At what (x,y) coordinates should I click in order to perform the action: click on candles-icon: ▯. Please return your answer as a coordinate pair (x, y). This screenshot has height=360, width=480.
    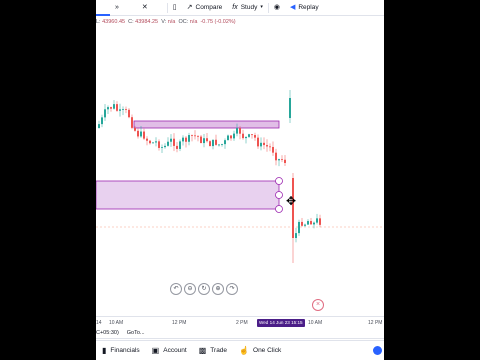
    Looking at the image, I should click on (174, 7).